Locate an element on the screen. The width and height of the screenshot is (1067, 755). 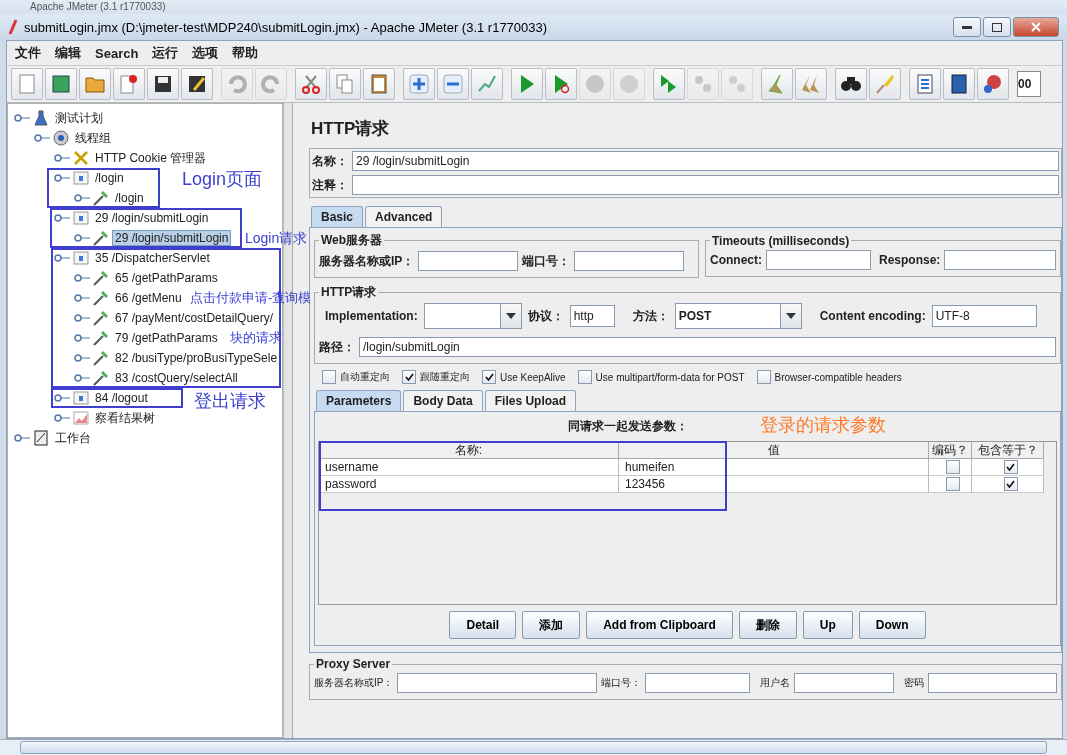
tree-item: 79 /getPathParams is located at coordinates (166, 338).